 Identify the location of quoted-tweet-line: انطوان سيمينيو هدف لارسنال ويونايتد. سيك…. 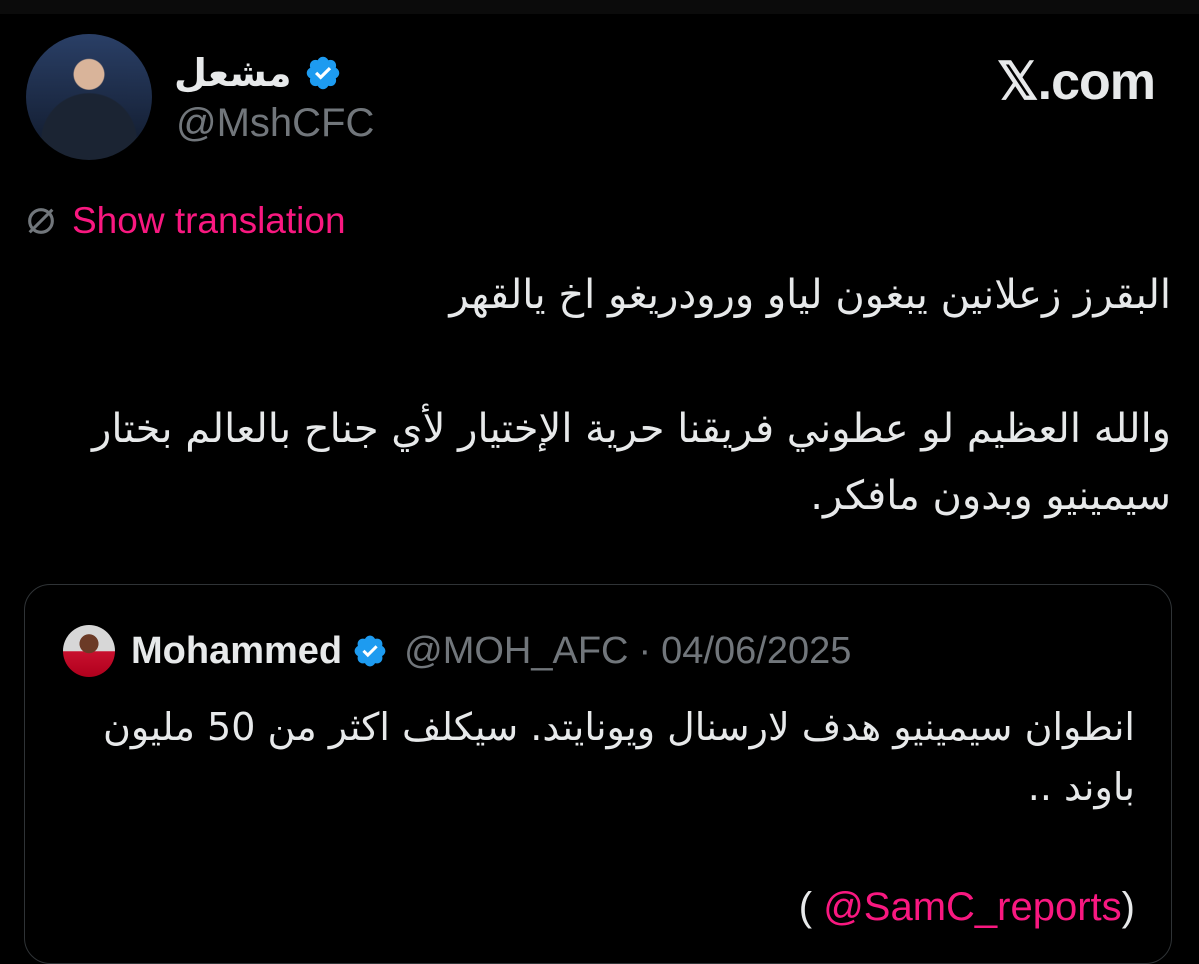
(619, 757).